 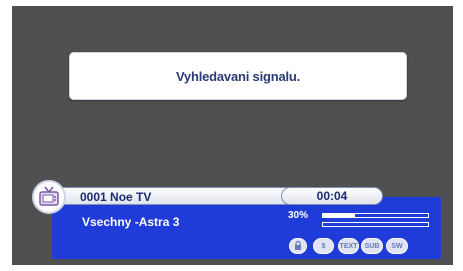 I want to click on dollar-label: $, so click(x=323, y=246).